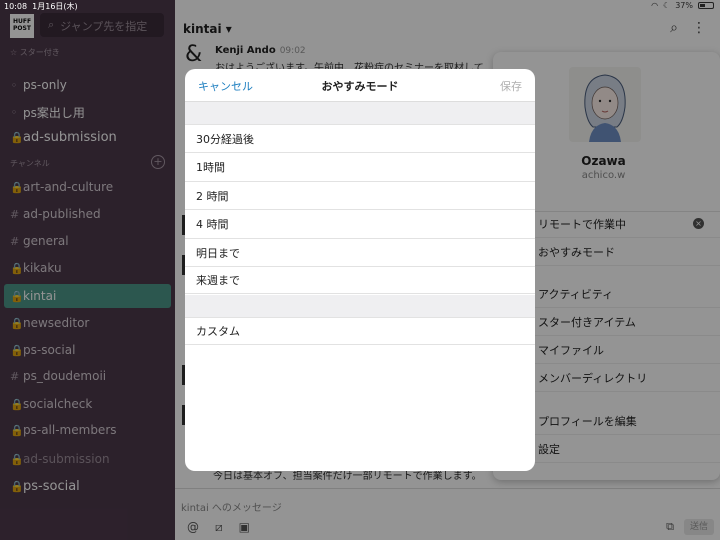 Image resolution: width=720 pixels, height=540 pixels. I want to click on date: 1月16日(木), so click(55, 6).